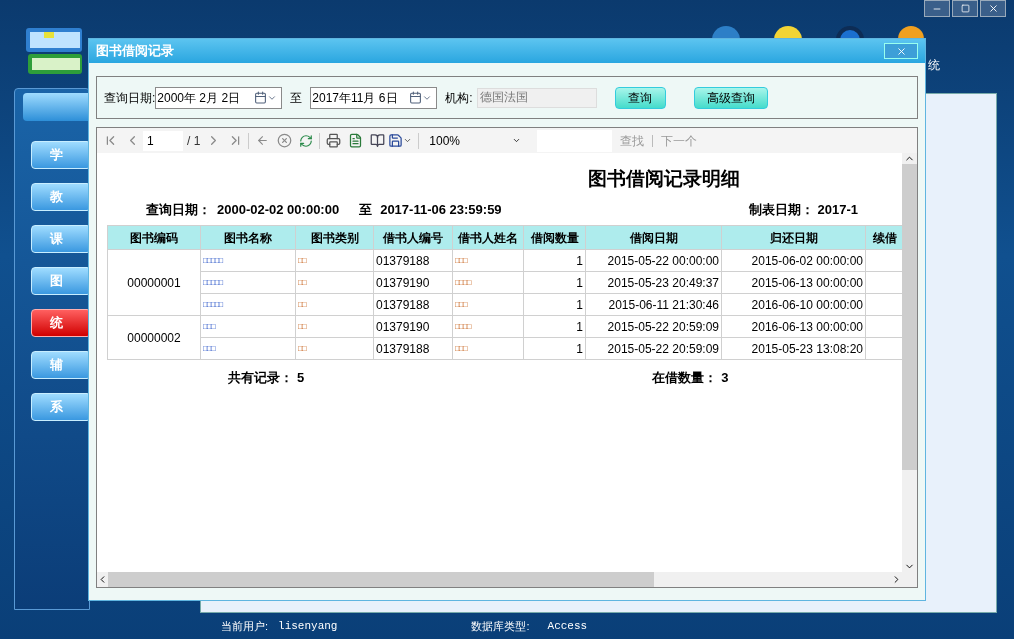 This screenshot has width=1014, height=639. I want to click on table-cell: 2015-06-02 00:00:00, so click(793, 260).